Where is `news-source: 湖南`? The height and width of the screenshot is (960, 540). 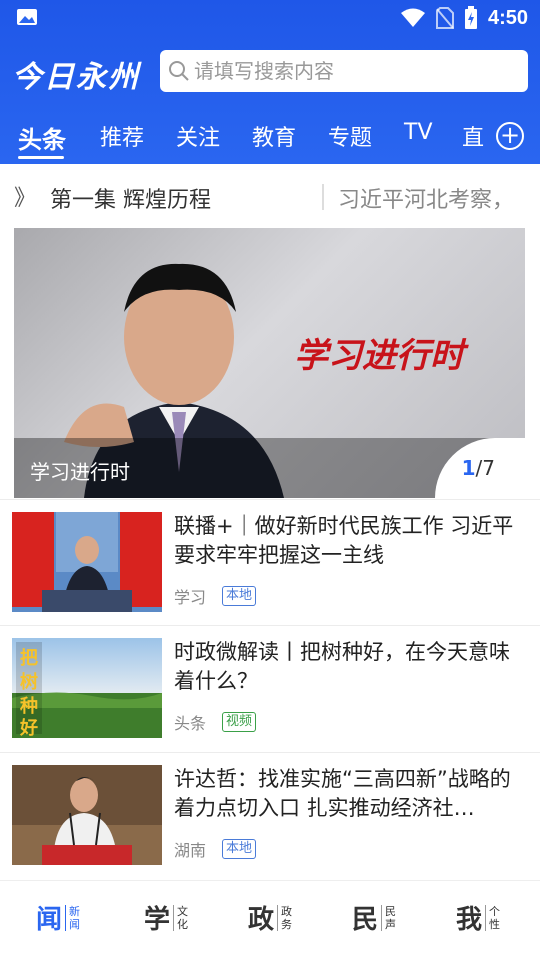
news-source: 湖南 is located at coordinates (190, 850).